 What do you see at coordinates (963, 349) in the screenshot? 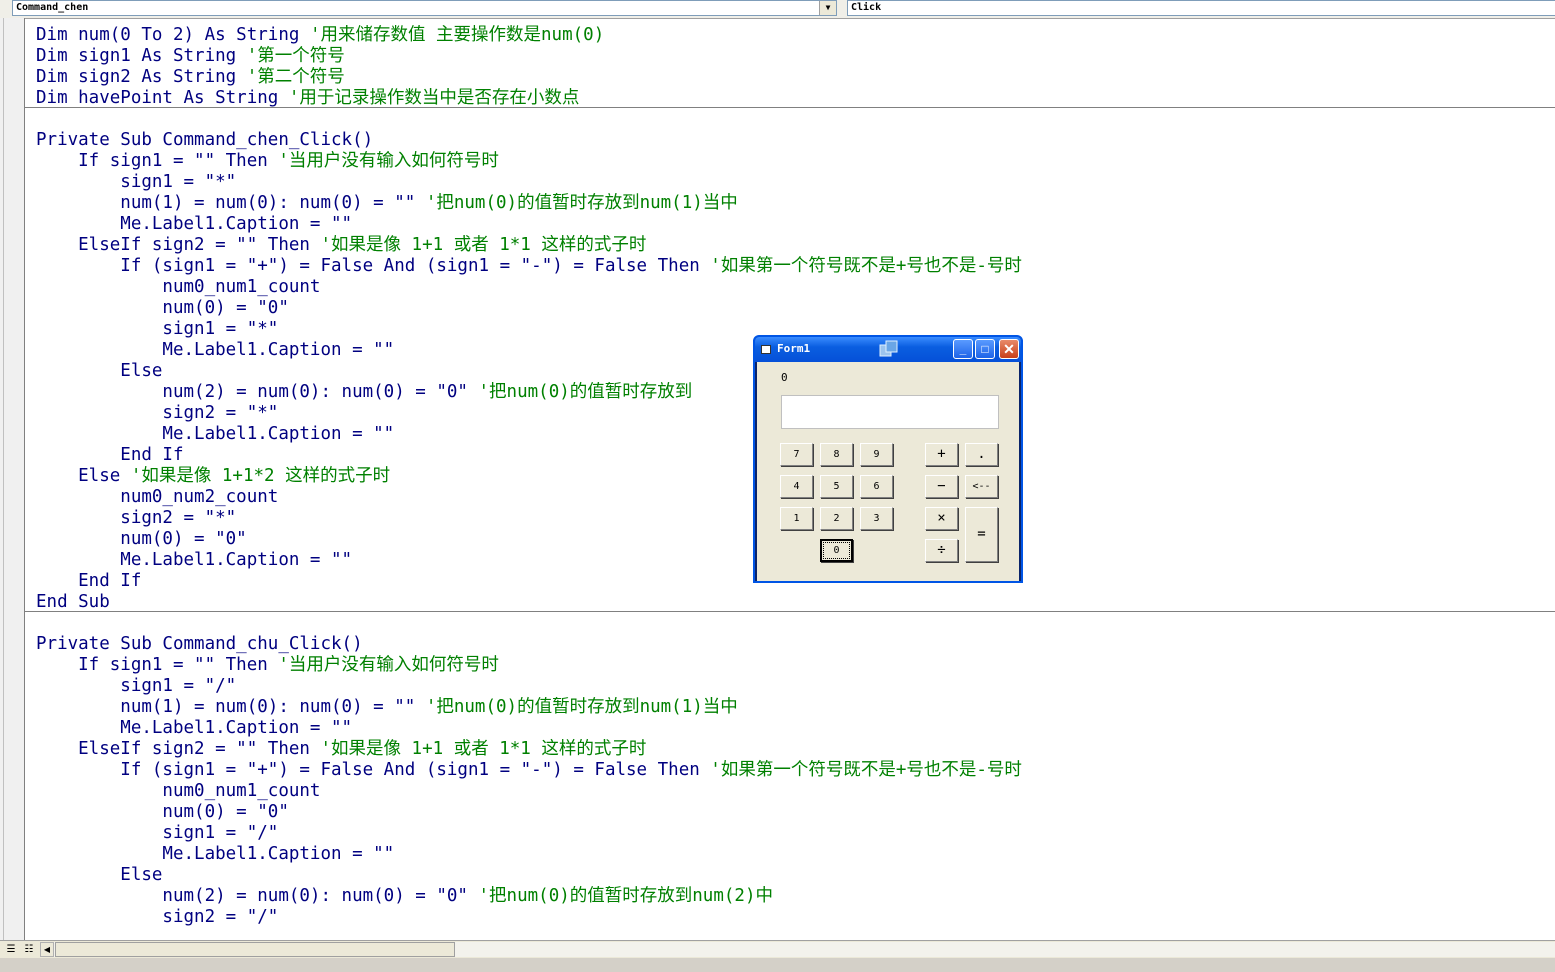
I see `minimize-button: _` at bounding box center [963, 349].